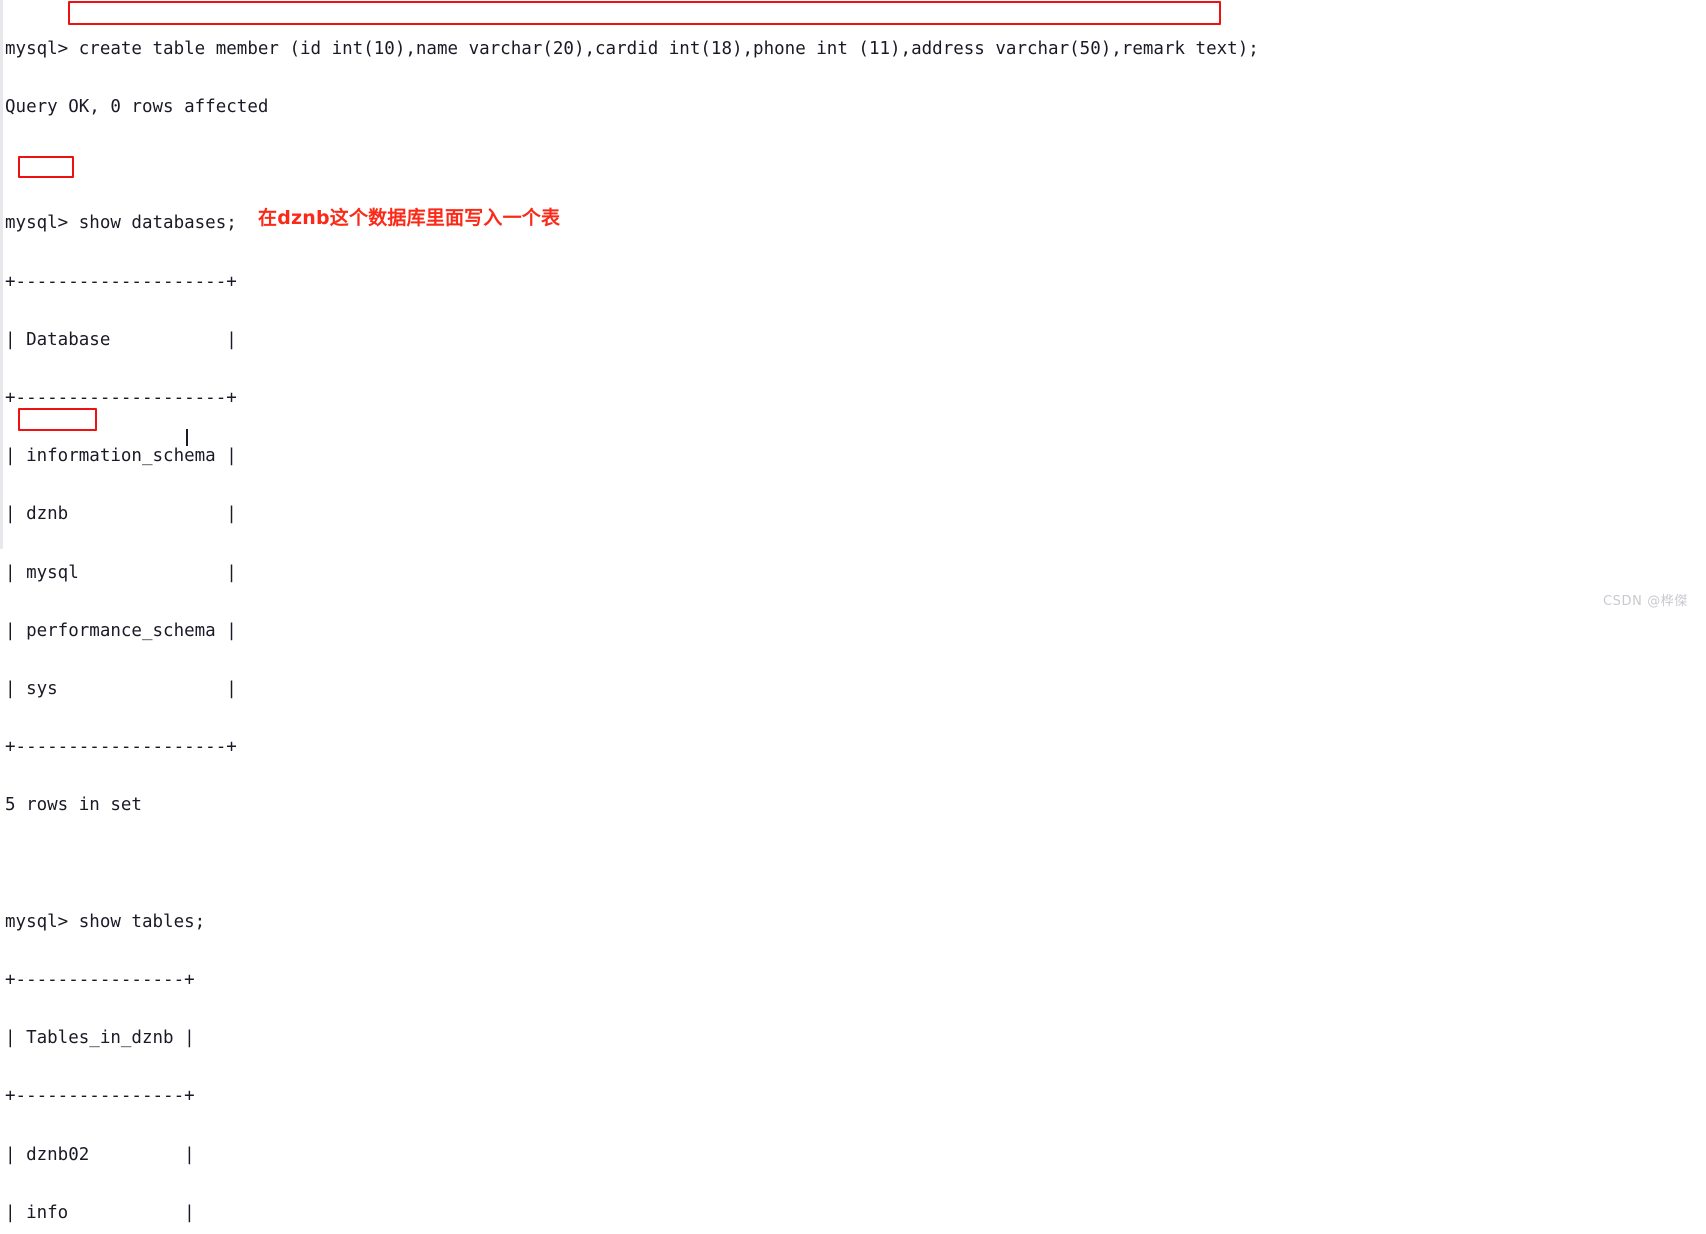  Describe the element at coordinates (121, 339) in the screenshot. I see `db-table-header: | Database |` at that location.